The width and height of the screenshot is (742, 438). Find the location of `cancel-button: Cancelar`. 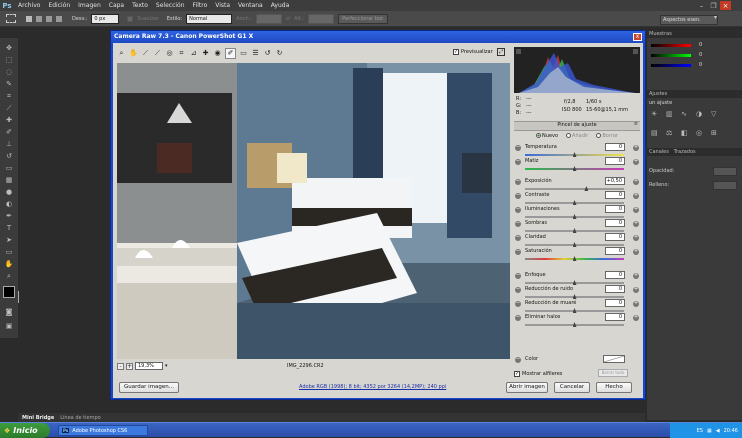

cancel-button: Cancelar is located at coordinates (572, 387).